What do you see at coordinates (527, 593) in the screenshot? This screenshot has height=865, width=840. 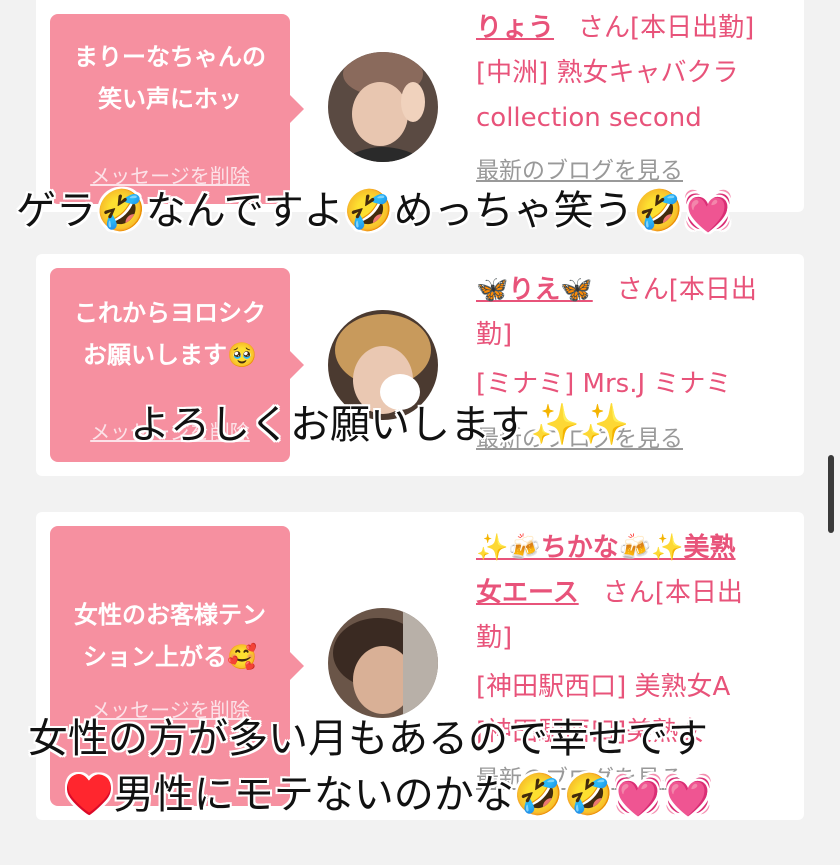 I see `cast-name-link-cont: 女エース` at bounding box center [527, 593].